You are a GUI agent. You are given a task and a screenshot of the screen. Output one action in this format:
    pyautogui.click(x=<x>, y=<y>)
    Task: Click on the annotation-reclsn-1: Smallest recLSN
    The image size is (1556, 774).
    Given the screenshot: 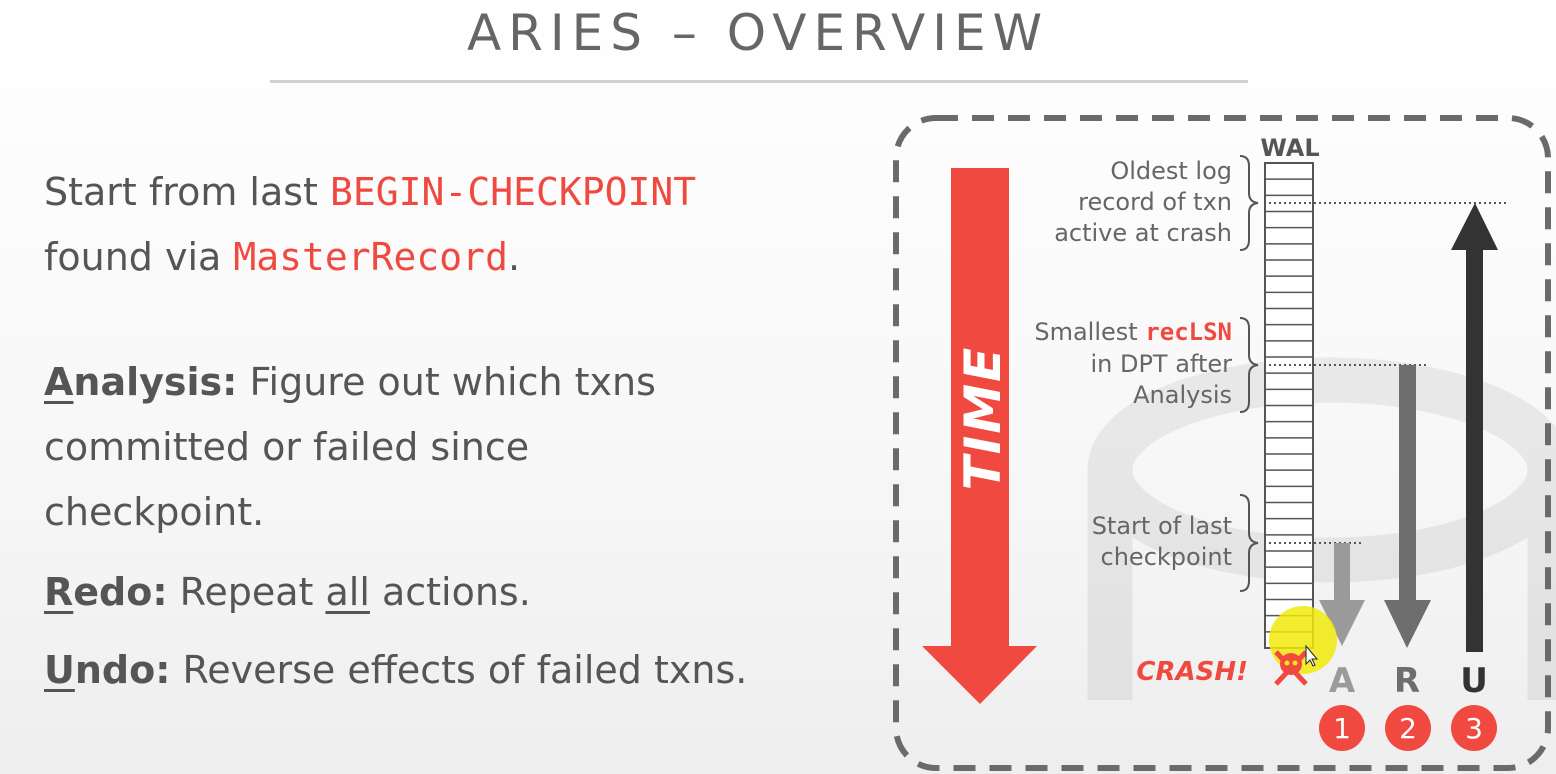 What is the action you would take?
    pyautogui.click(x=1133, y=332)
    